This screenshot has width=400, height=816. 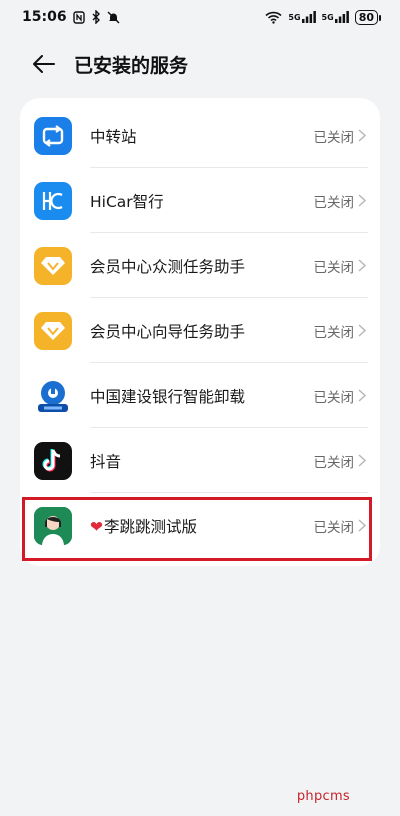 I want to click on service-item-ccb-smart-uninstall: 中国建设银行智能卸载 已关闭, so click(x=200, y=395).